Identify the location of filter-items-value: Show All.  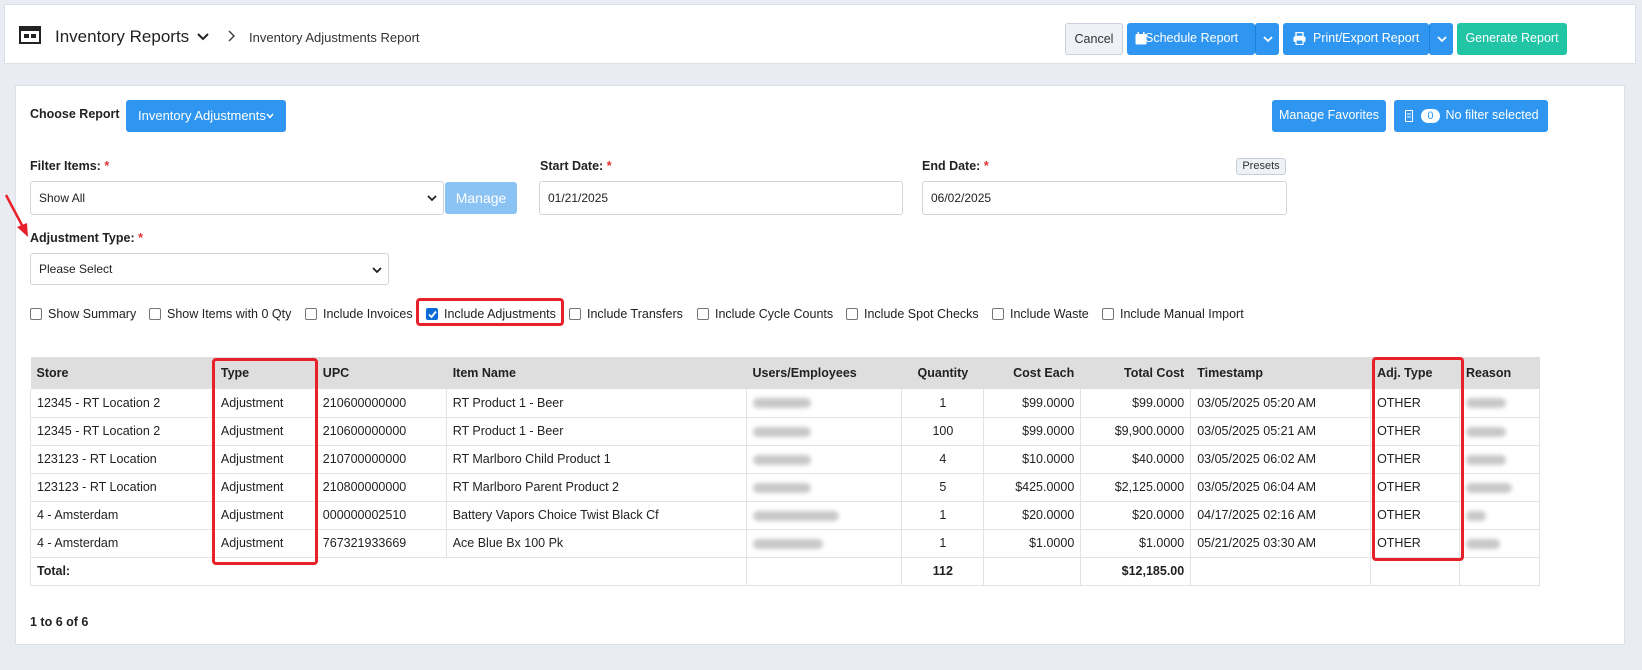
(62, 198).